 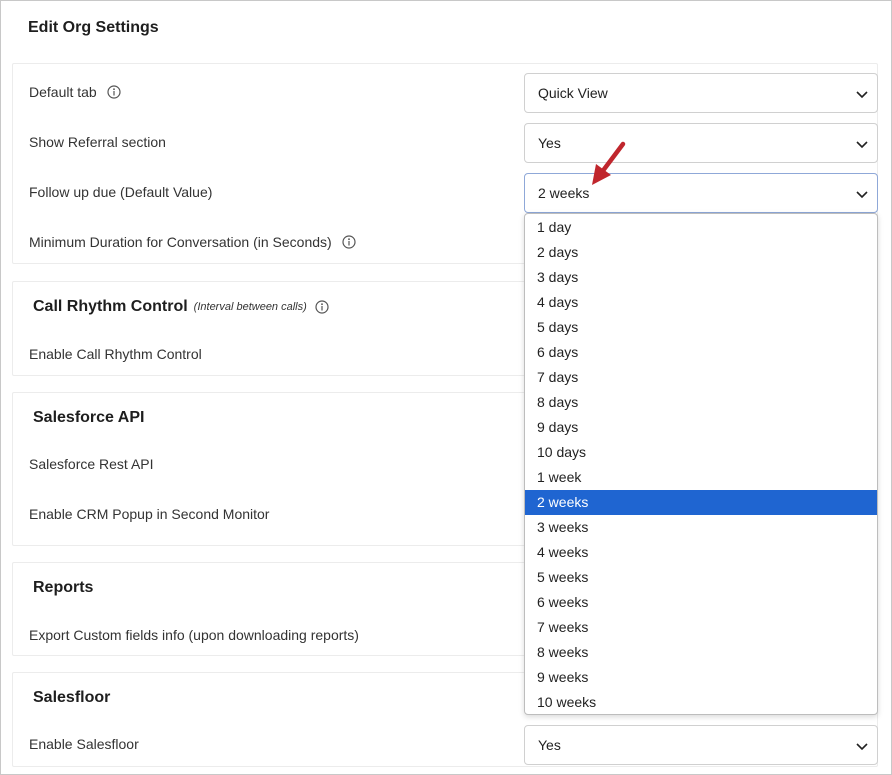 I want to click on dropdown-option: 8 weeks, so click(x=701, y=652).